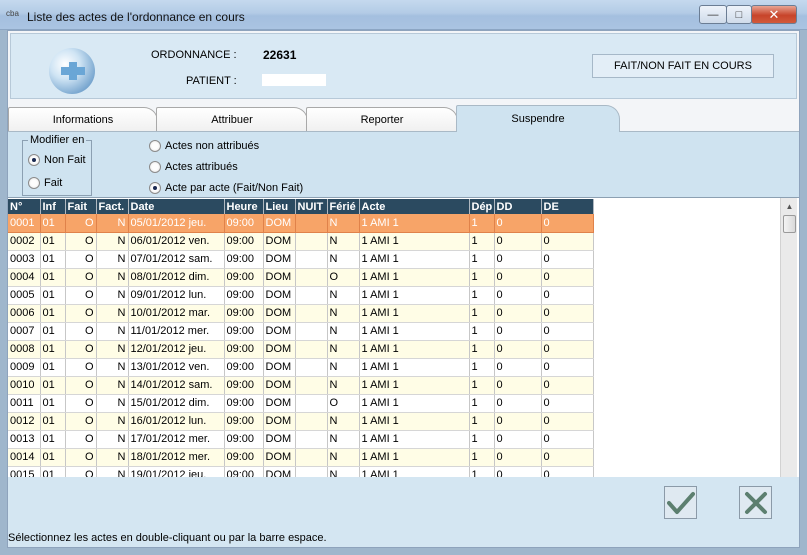 Image resolution: width=807 pixels, height=555 pixels. Describe the element at coordinates (739, 14) in the screenshot. I see `maximize-button: □` at that location.